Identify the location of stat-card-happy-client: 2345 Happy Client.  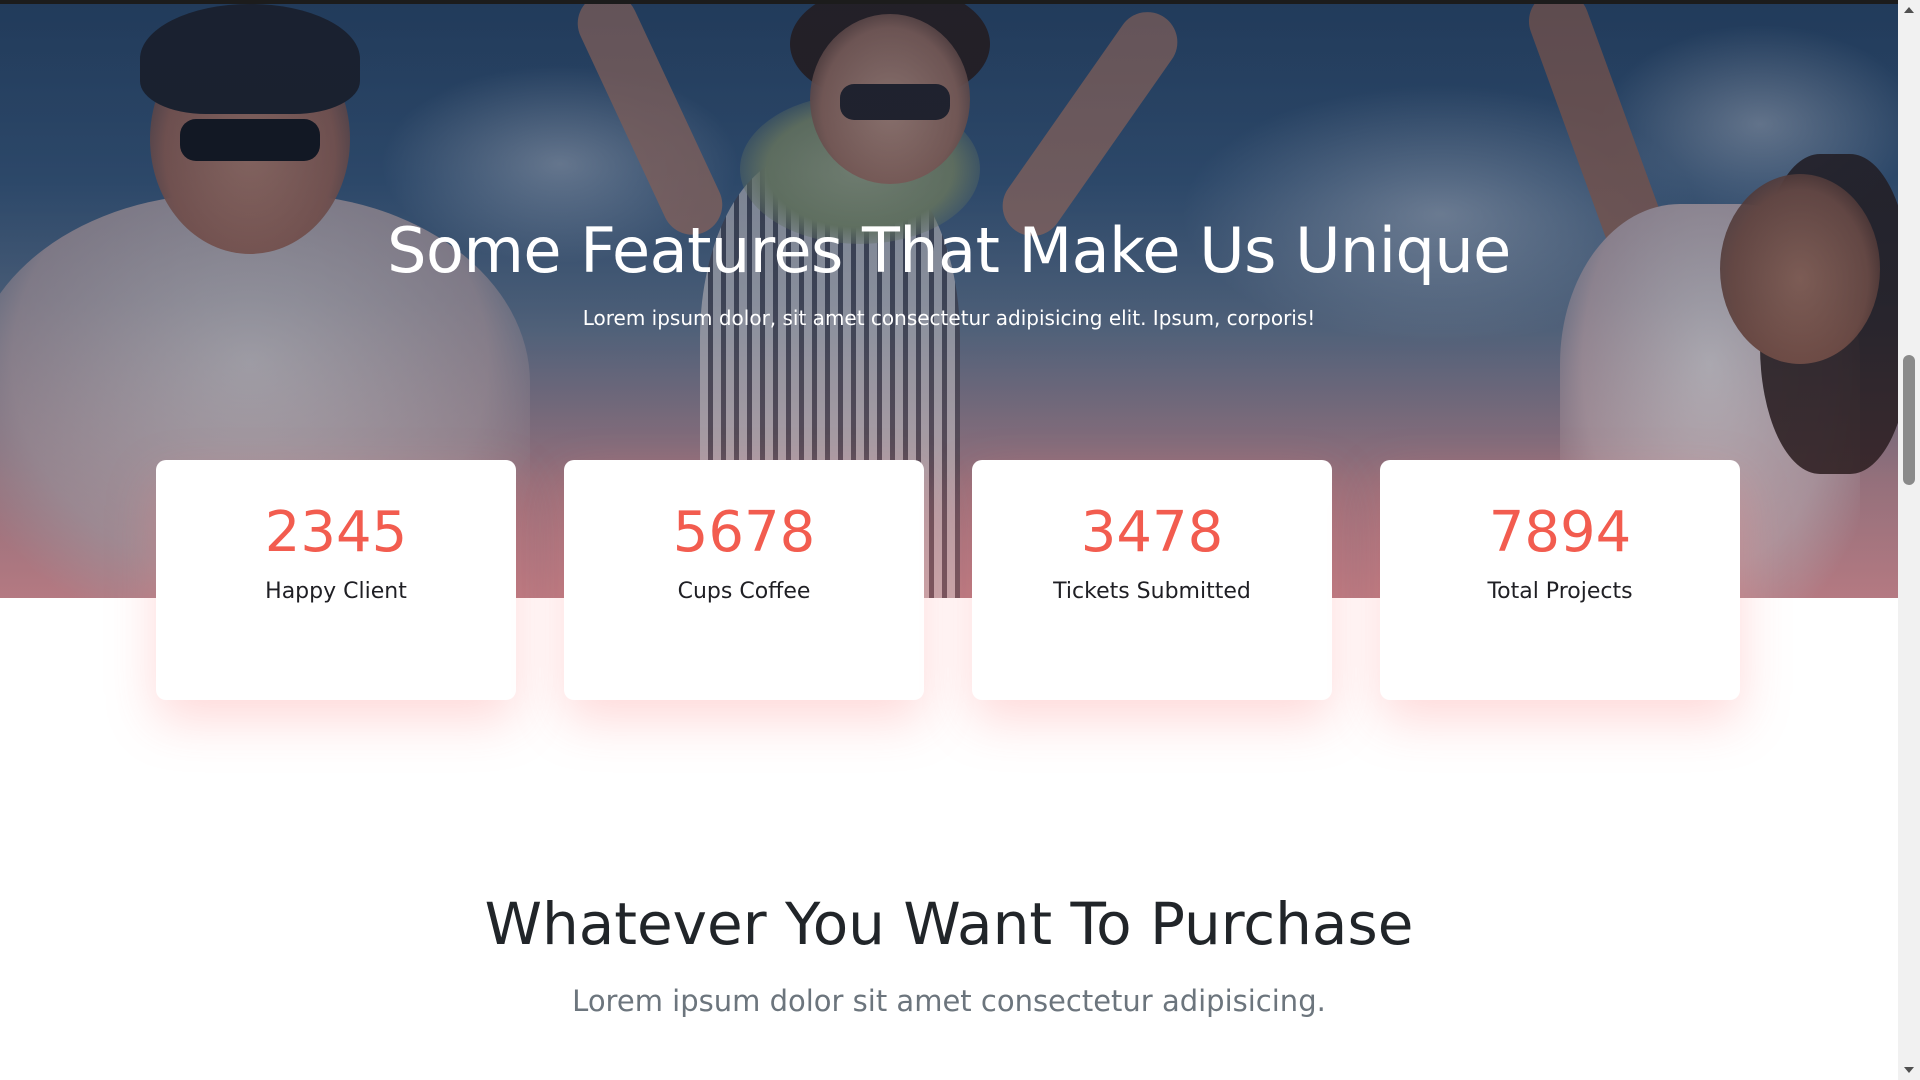
(336, 580).